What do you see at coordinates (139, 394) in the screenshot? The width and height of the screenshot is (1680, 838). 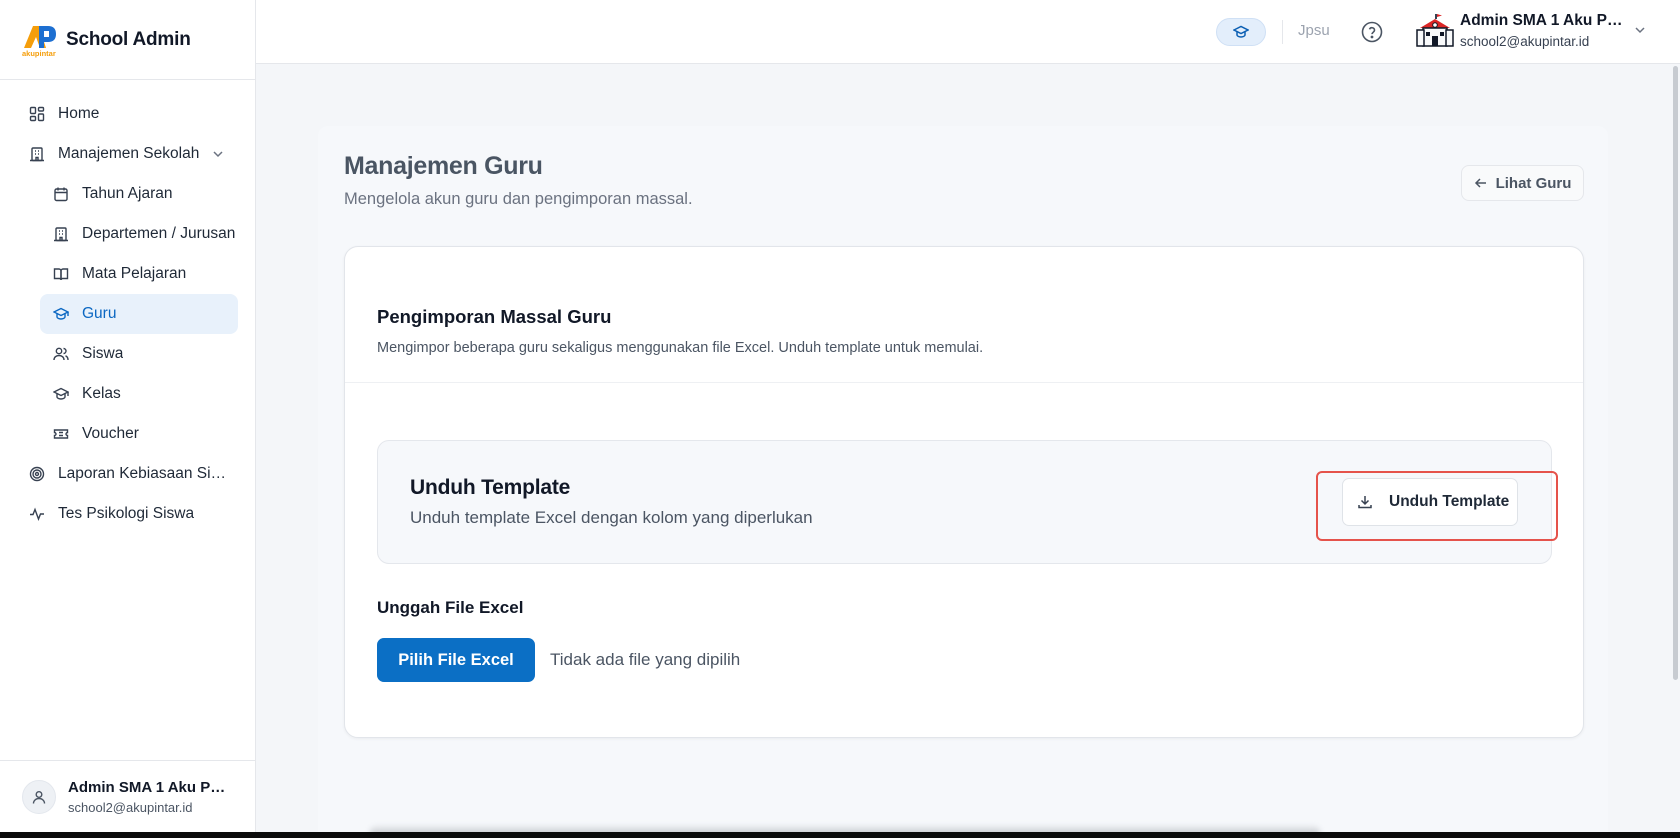 I see `sidebar-item-kelas: Kelas` at bounding box center [139, 394].